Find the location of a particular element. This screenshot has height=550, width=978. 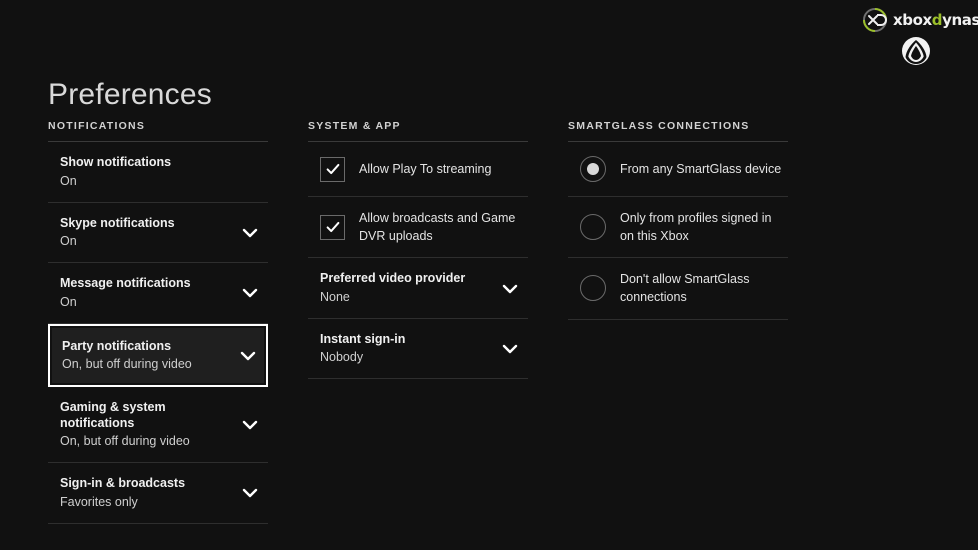

column-header-system-app: SYSTEM & APP is located at coordinates (418, 131).